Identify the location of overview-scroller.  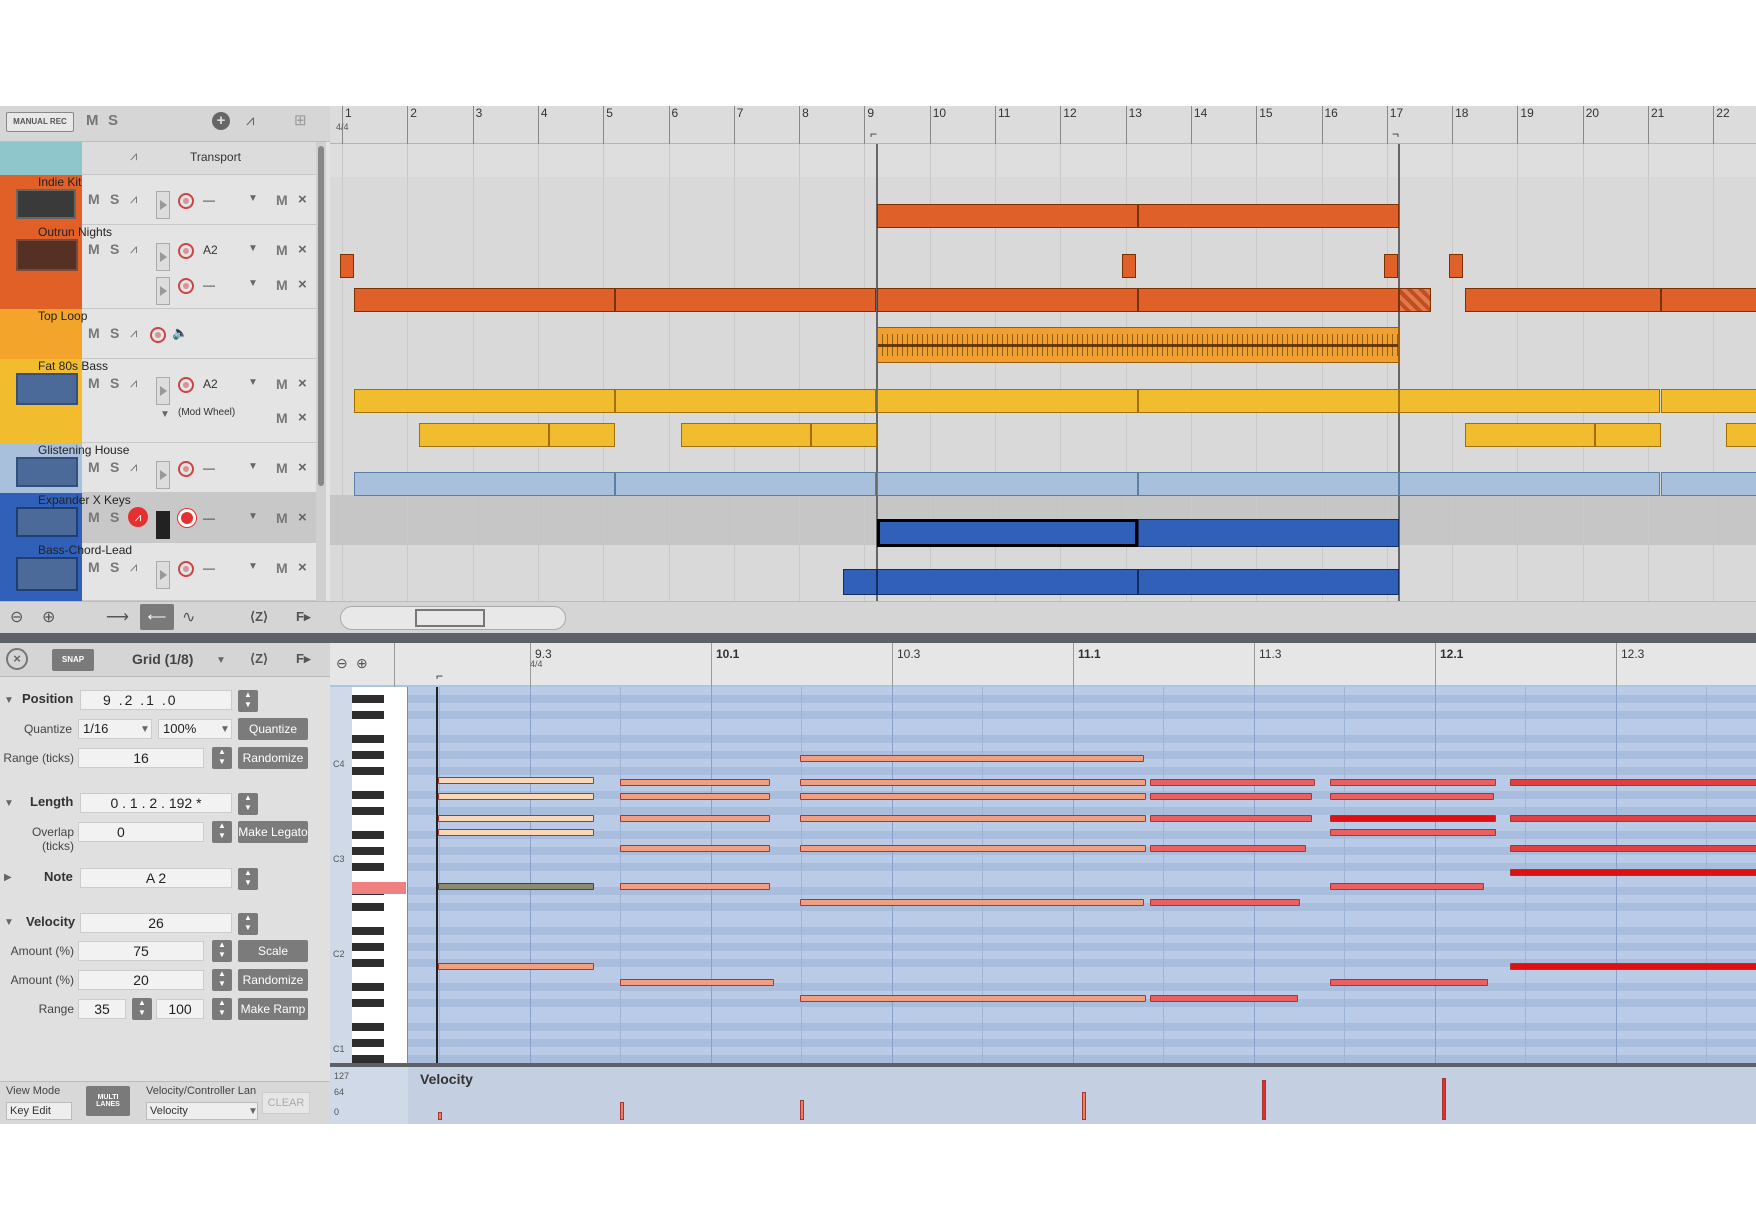
(453, 618).